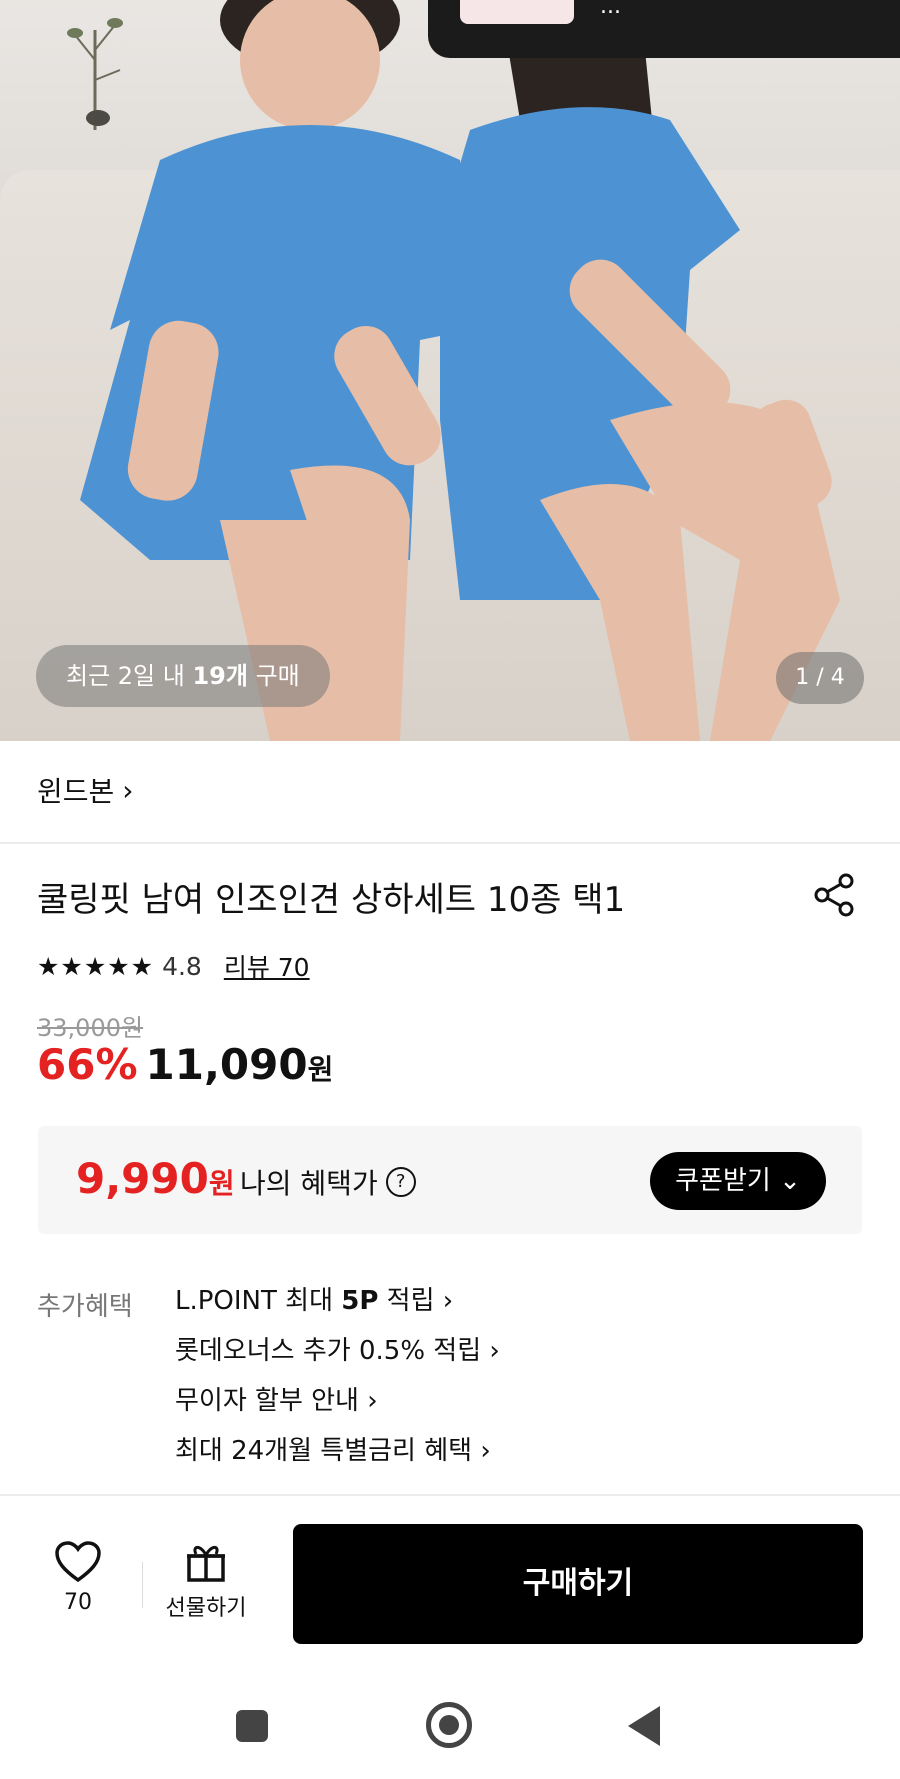  Describe the element at coordinates (258, 1301) in the screenshot. I see `benefit-text: L.POINT 최대` at that location.